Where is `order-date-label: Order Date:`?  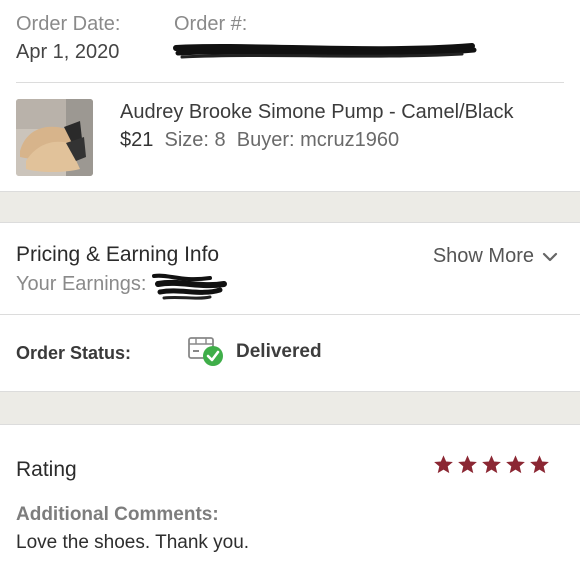 order-date-label: Order Date: is located at coordinates (68, 24).